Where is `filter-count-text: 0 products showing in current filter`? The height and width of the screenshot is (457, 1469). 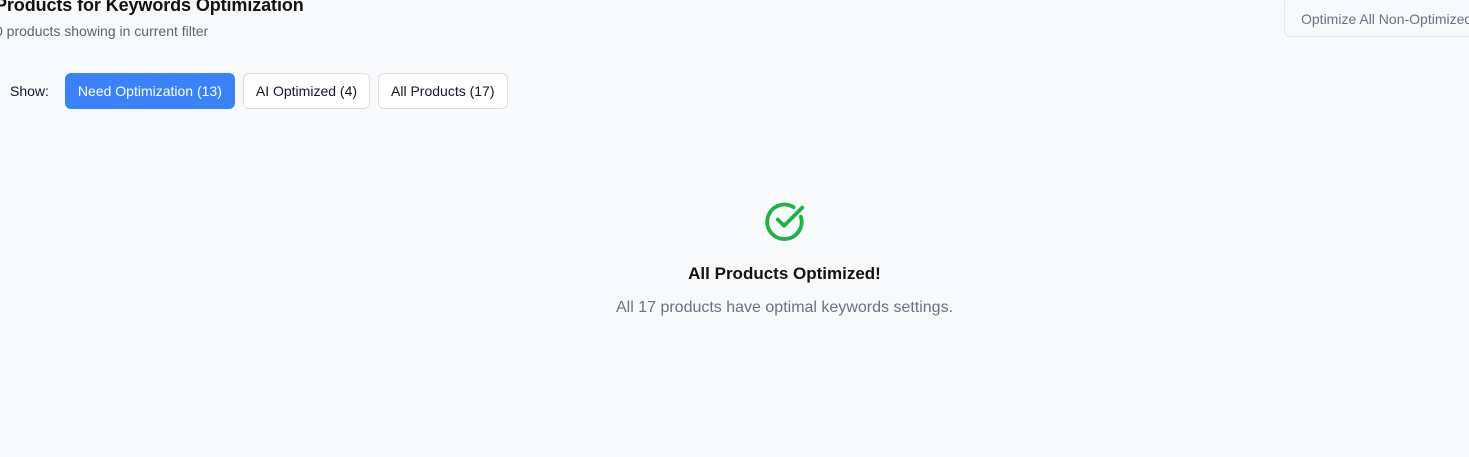 filter-count-text: 0 products showing in current filter is located at coordinates (104, 31).